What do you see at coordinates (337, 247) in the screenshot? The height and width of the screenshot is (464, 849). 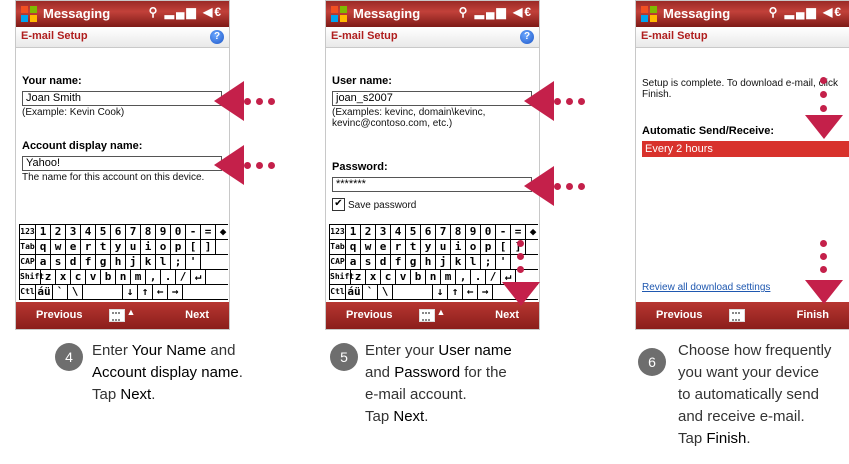 I see `keyboard-key: Tab` at bounding box center [337, 247].